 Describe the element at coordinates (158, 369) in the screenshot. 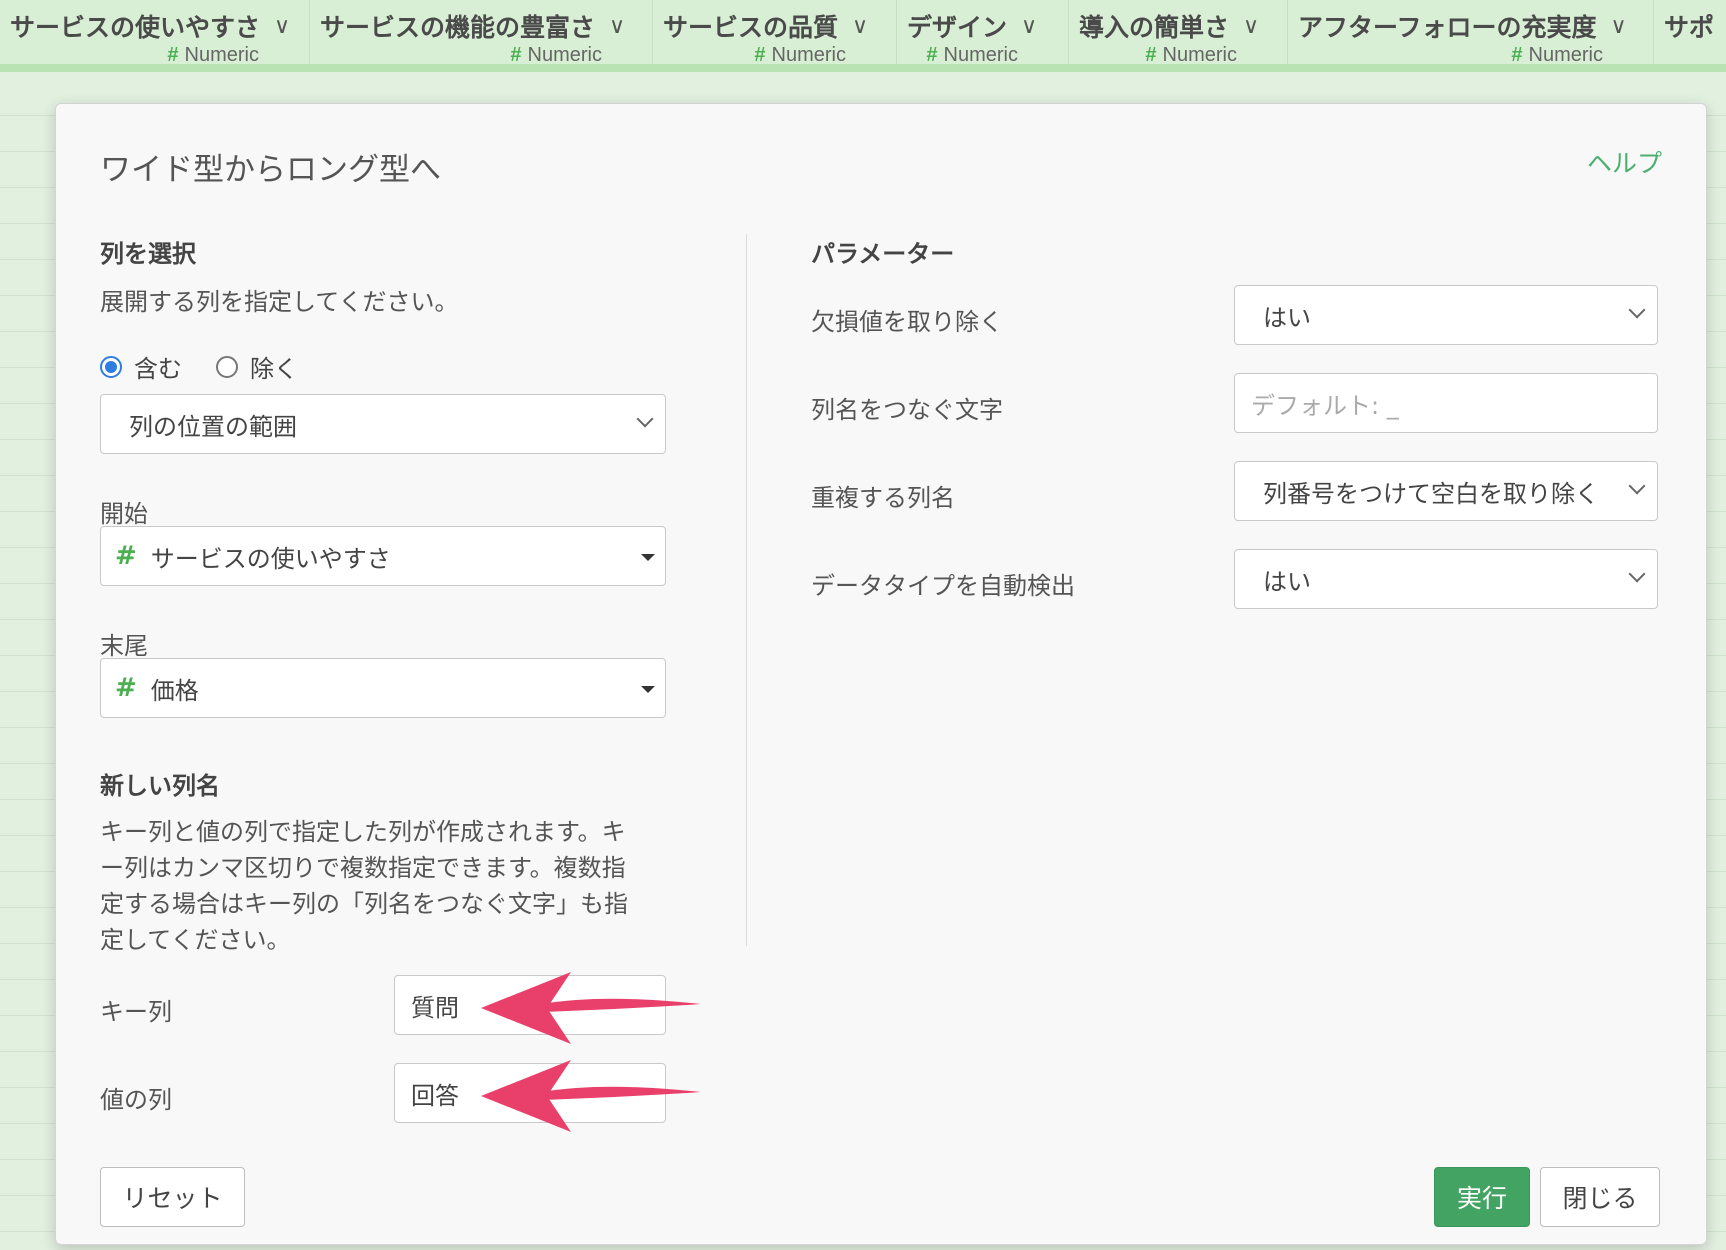

I see `radio-include-label: 含む` at that location.